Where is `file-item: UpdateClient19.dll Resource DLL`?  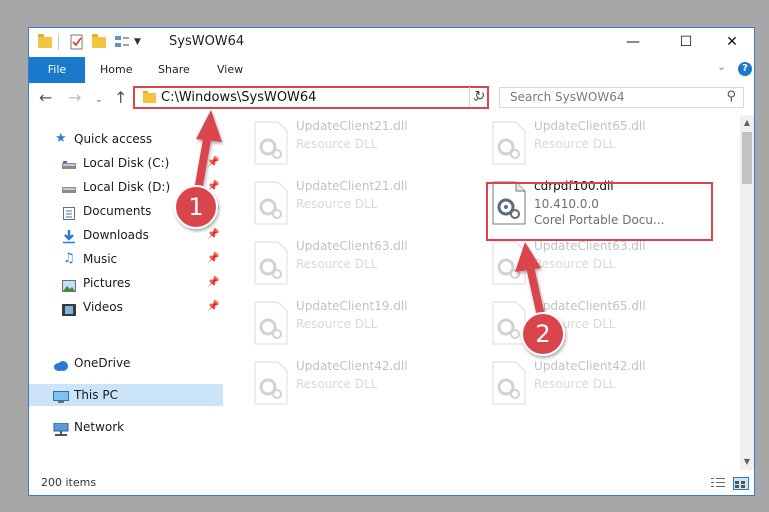 file-item: UpdateClient19.dll Resource DLL is located at coordinates (364, 325).